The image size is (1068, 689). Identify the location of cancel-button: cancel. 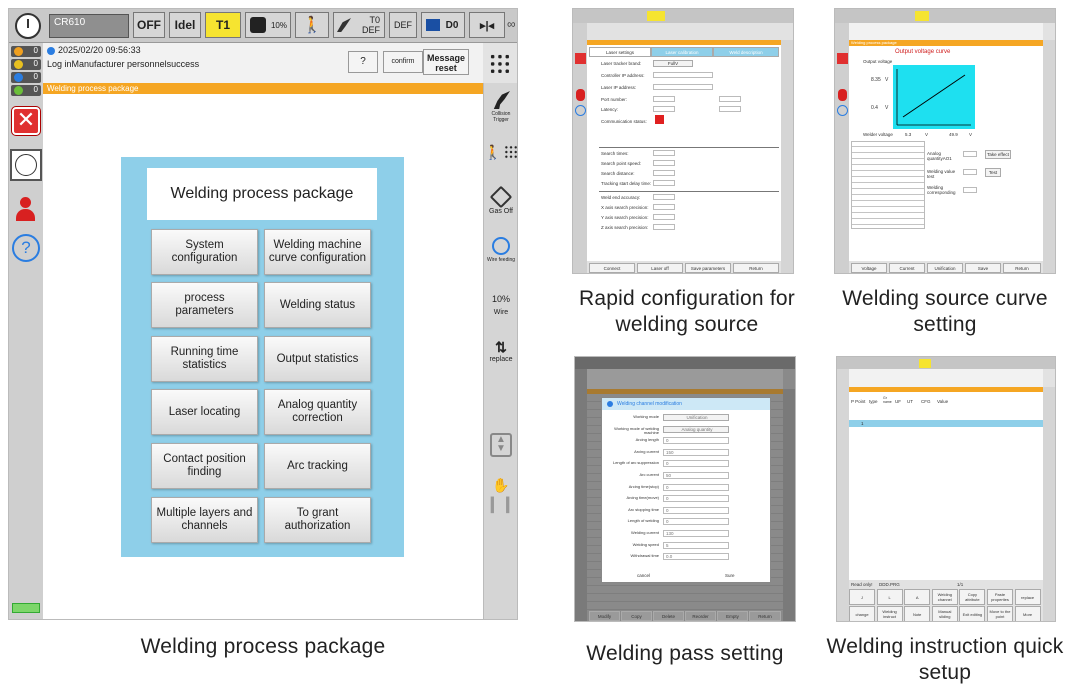
(643, 575).